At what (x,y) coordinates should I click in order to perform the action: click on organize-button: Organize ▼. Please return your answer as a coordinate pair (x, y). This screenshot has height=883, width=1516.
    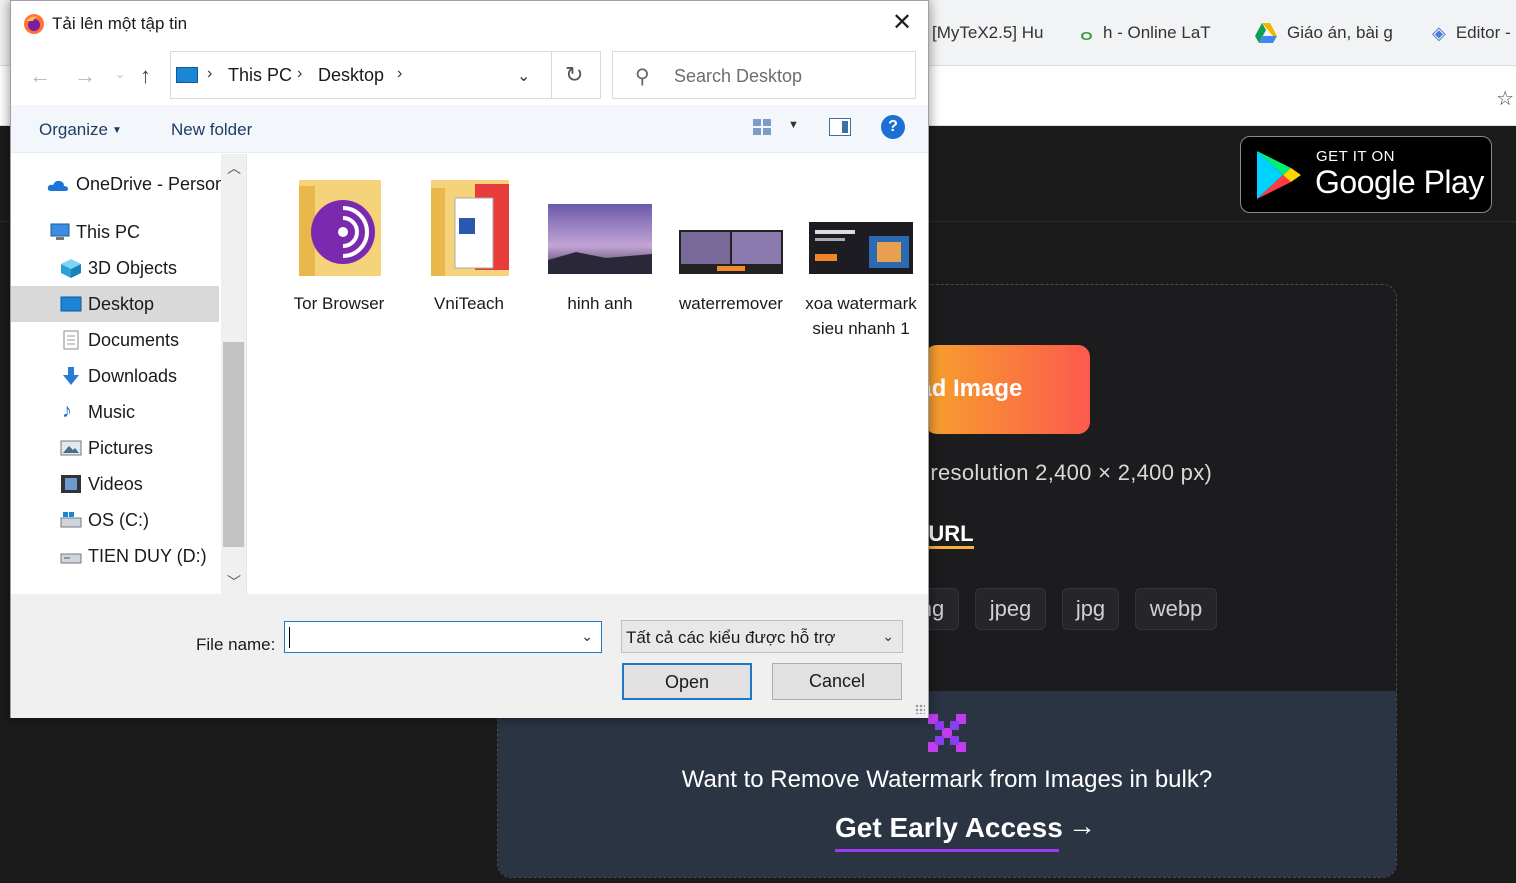
    Looking at the image, I should click on (80, 130).